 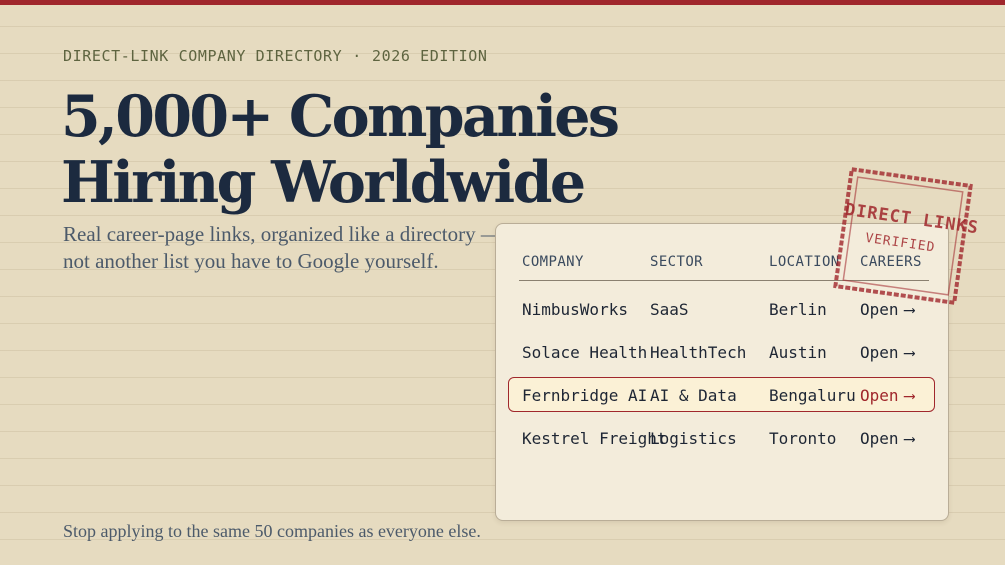 I want to click on headline-line-1: 5,000+ Companies, so click(x=340, y=116).